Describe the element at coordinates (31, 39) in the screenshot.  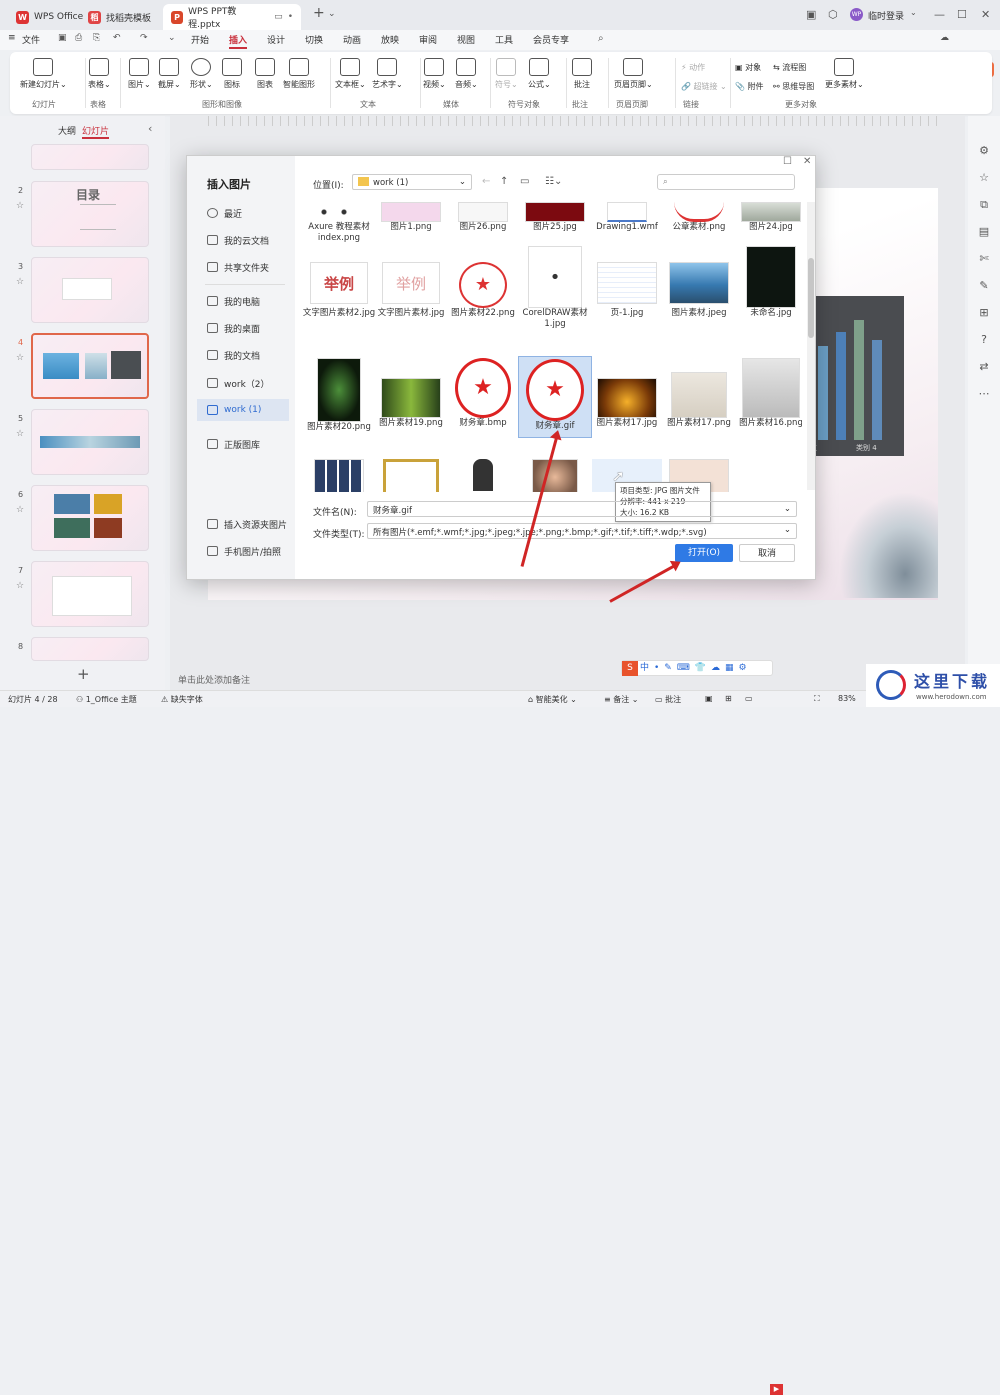
I see `menu-file: 文件` at that location.